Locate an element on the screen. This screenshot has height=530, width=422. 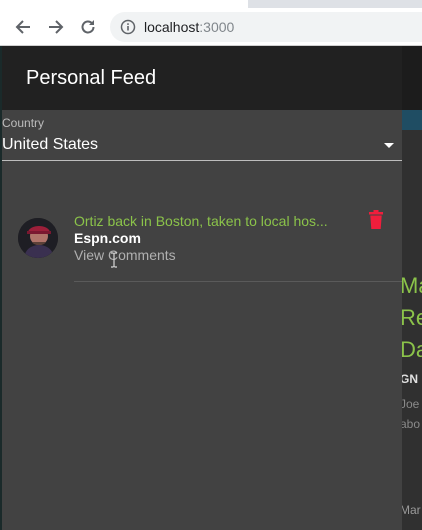
feed-item-source: Espn.com is located at coordinates (107, 238).